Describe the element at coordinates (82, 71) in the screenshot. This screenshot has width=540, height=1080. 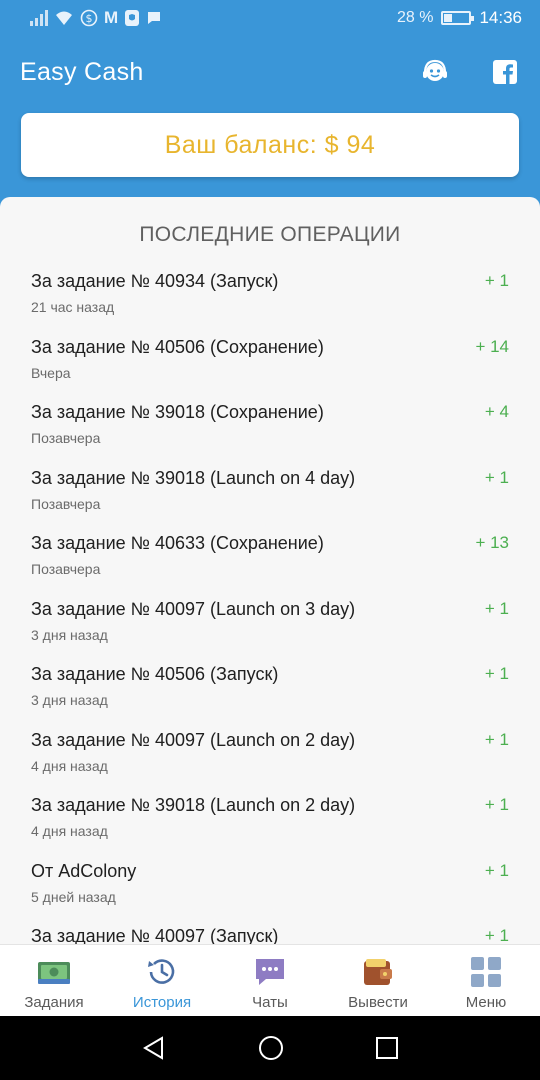
I see `app-title: Easy Cash` at that location.